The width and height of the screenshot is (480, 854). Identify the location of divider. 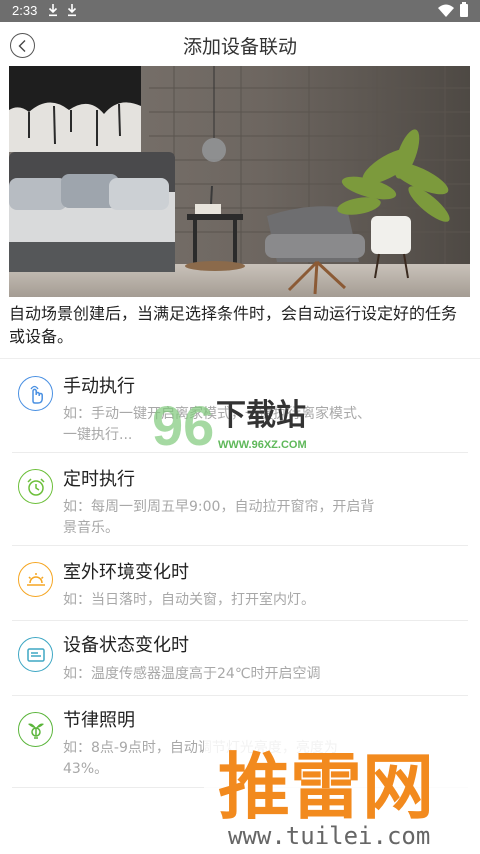
(240, 358).